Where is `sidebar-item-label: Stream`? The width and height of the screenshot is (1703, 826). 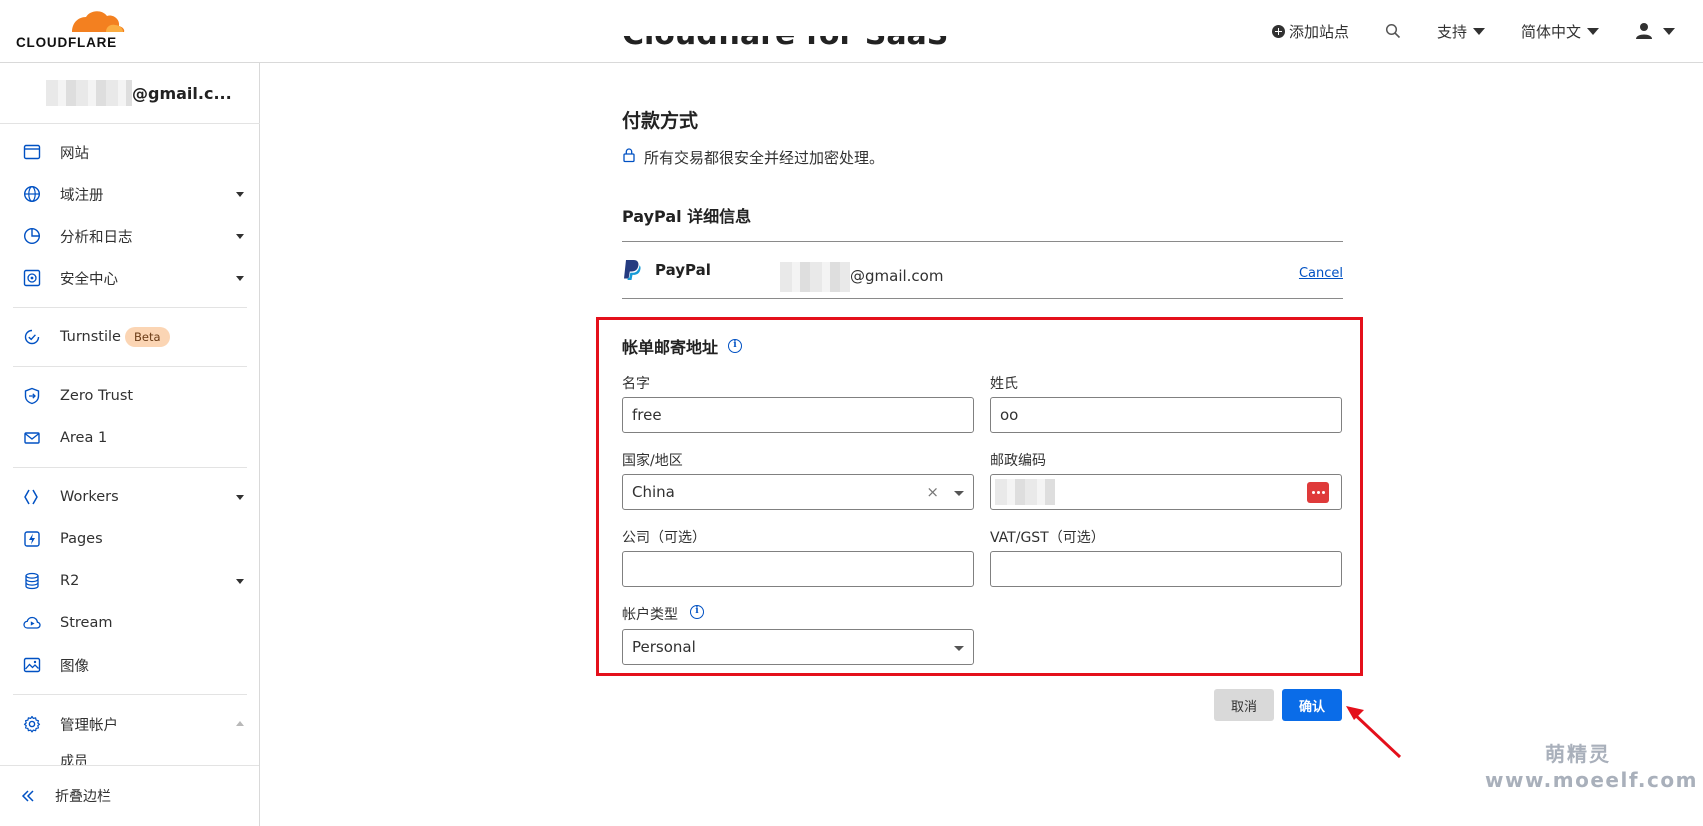 sidebar-item-label: Stream is located at coordinates (86, 623).